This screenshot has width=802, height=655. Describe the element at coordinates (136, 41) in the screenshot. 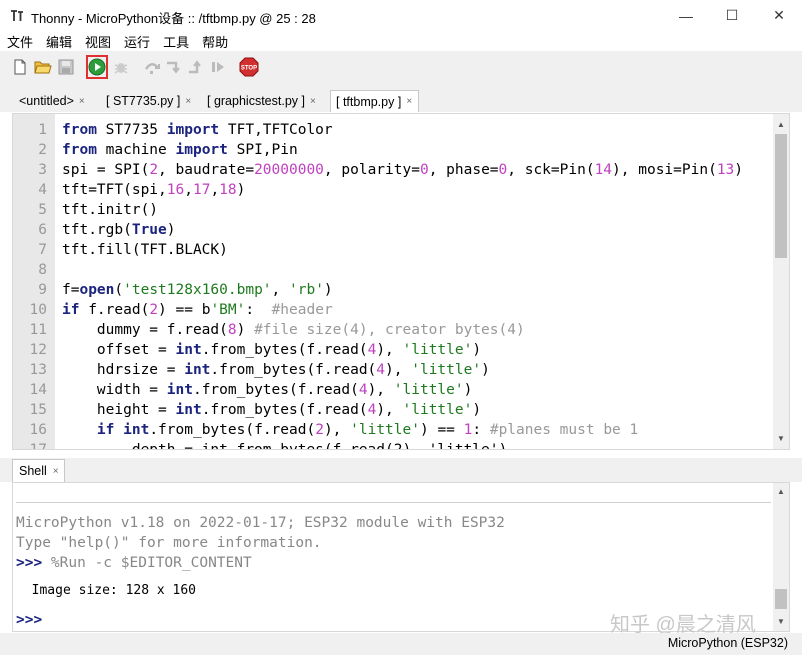

I see `menu-run: 运行` at that location.